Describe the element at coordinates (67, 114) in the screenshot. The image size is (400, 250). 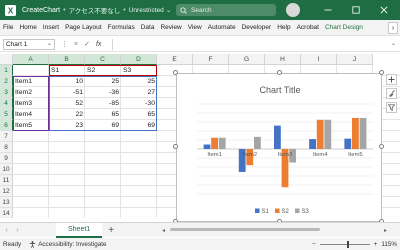
I see `value-cell: 22` at that location.